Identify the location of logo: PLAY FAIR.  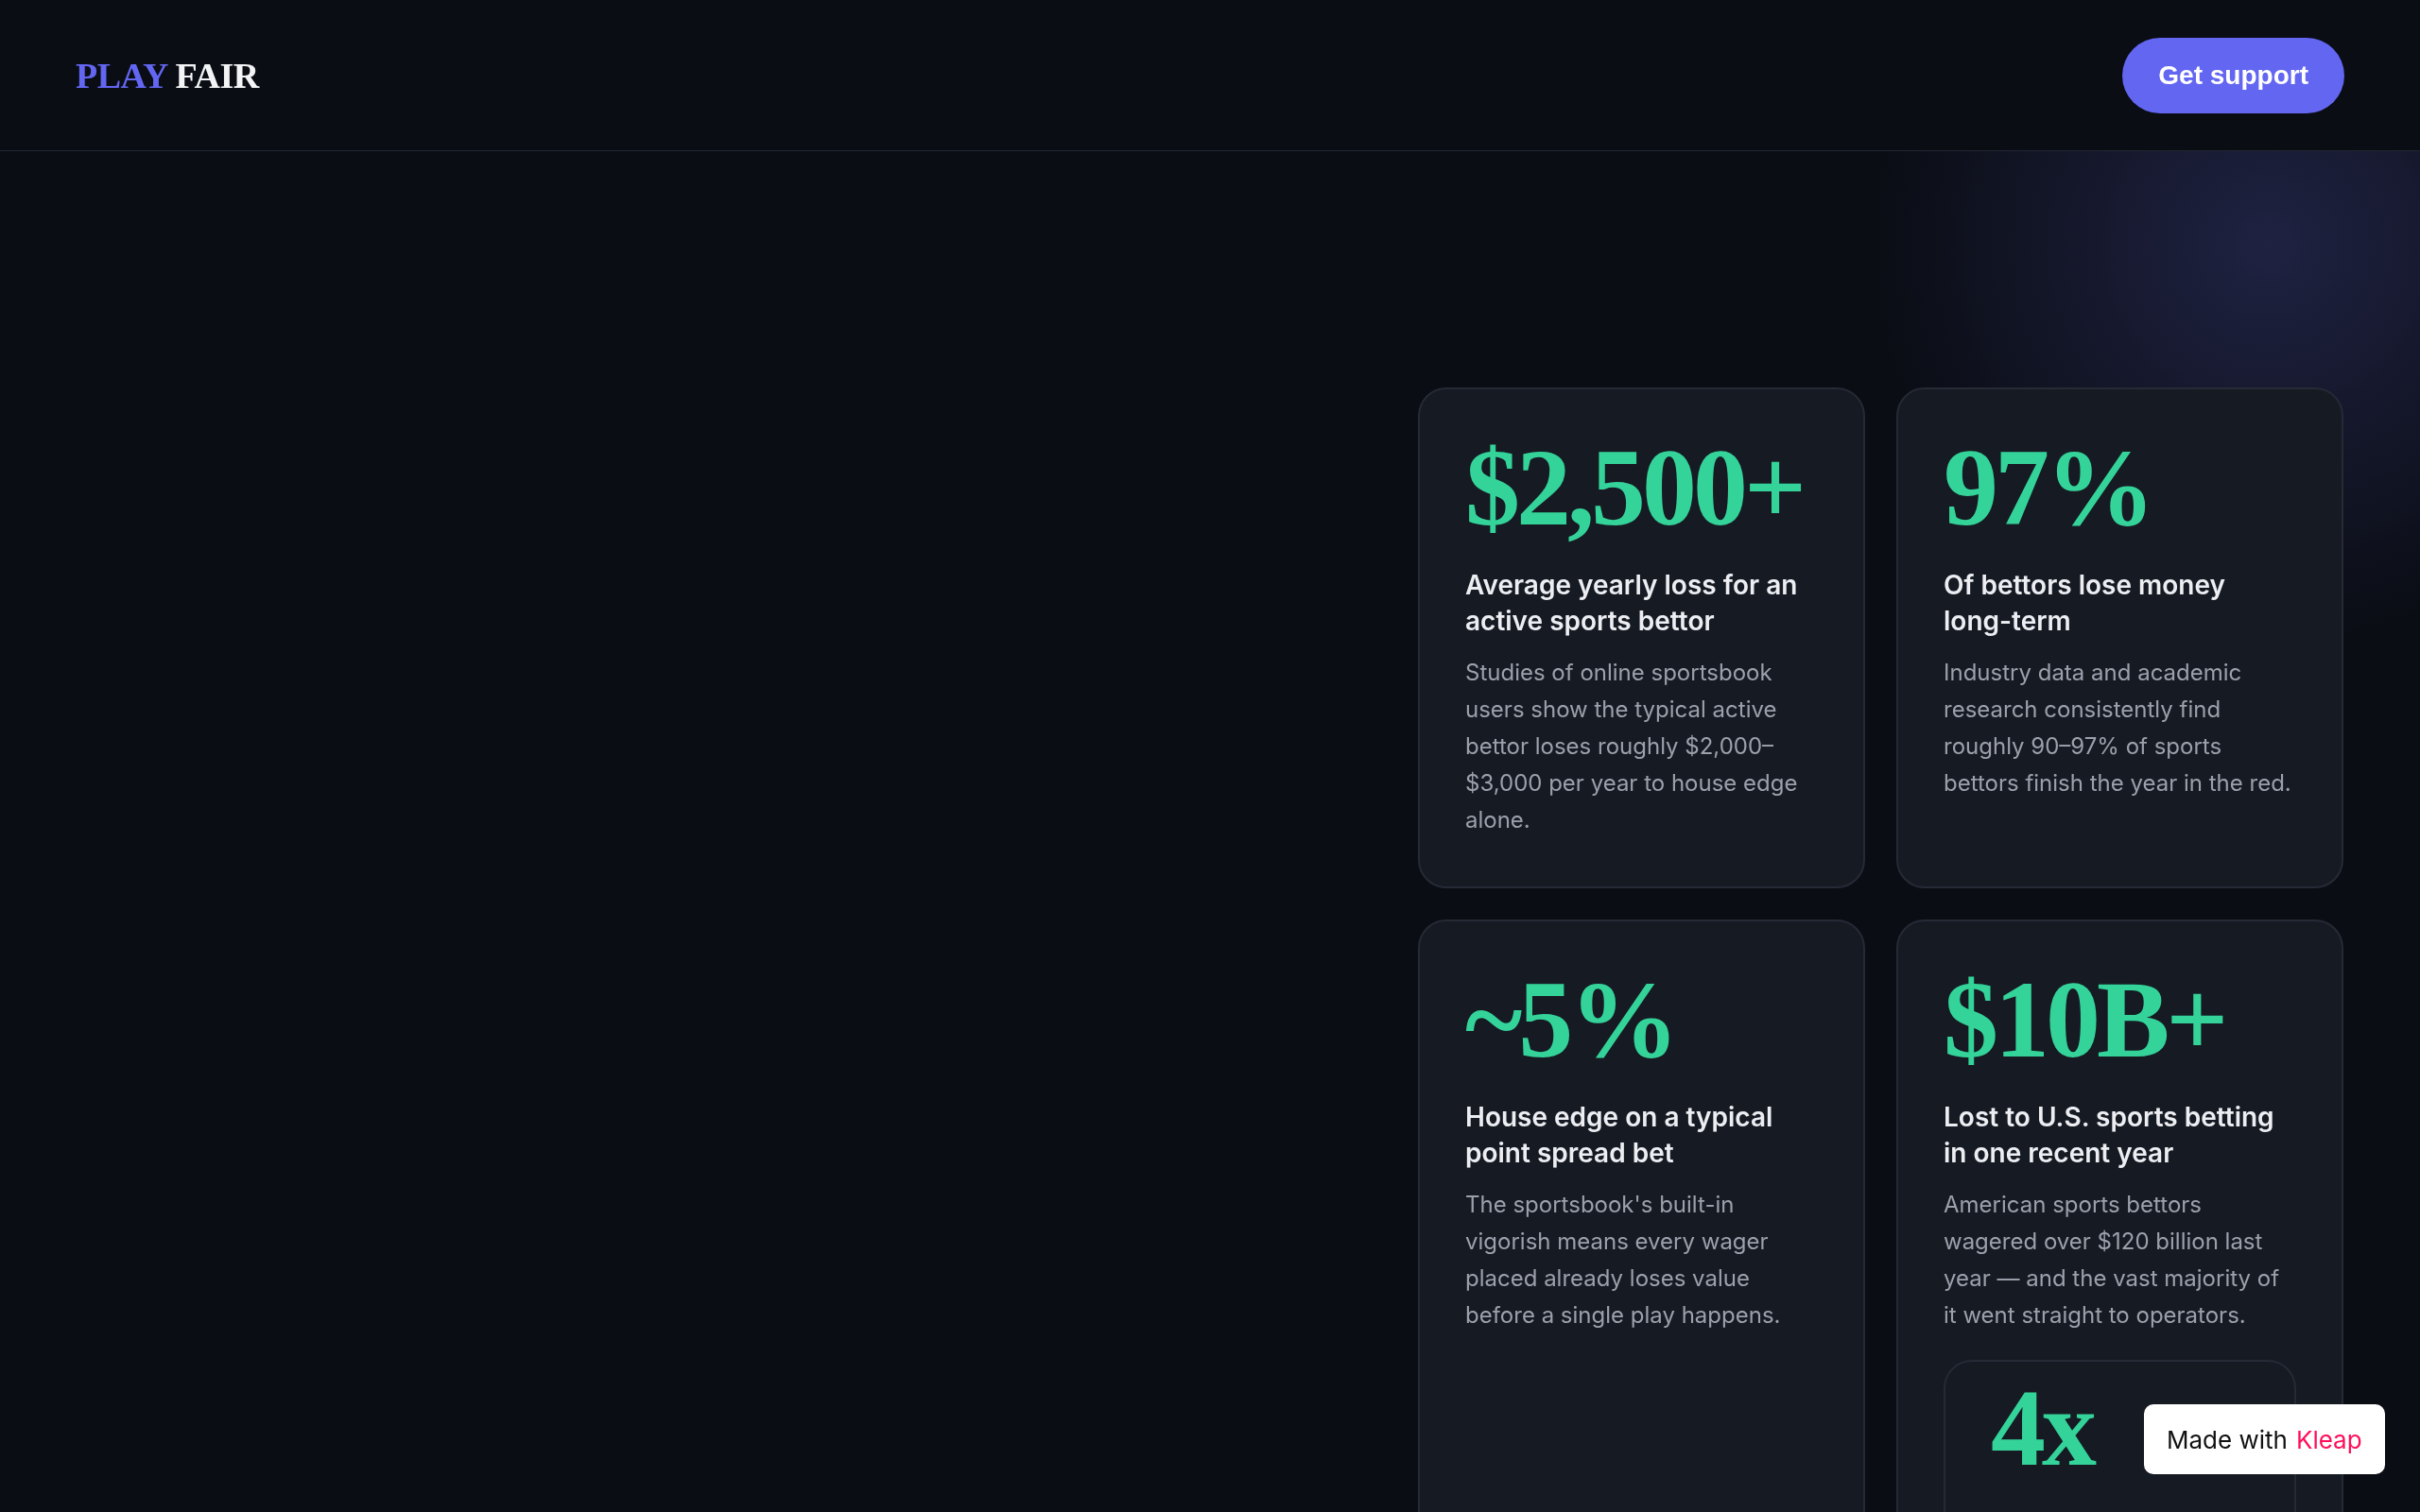
(167, 75).